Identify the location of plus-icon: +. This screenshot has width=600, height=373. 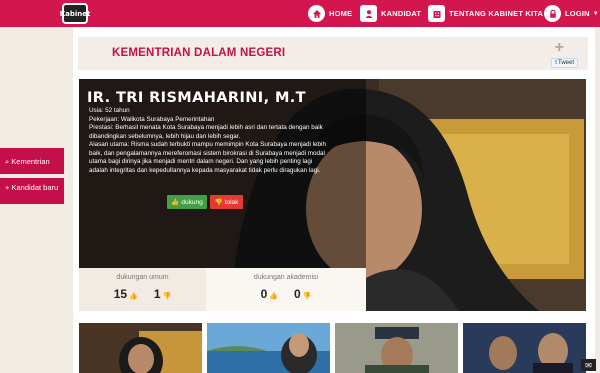
(7, 187).